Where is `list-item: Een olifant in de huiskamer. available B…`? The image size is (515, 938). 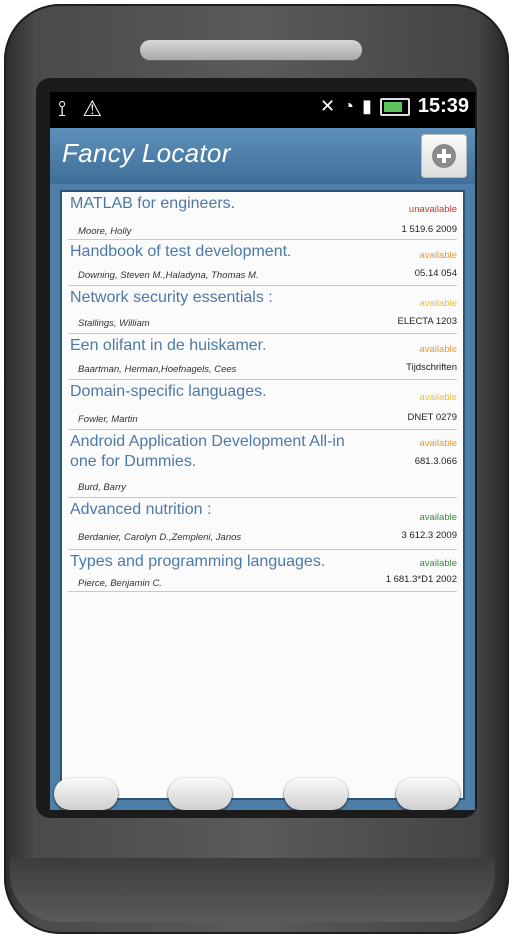 list-item: Een olifant in de huiskamer. available B… is located at coordinates (262, 357).